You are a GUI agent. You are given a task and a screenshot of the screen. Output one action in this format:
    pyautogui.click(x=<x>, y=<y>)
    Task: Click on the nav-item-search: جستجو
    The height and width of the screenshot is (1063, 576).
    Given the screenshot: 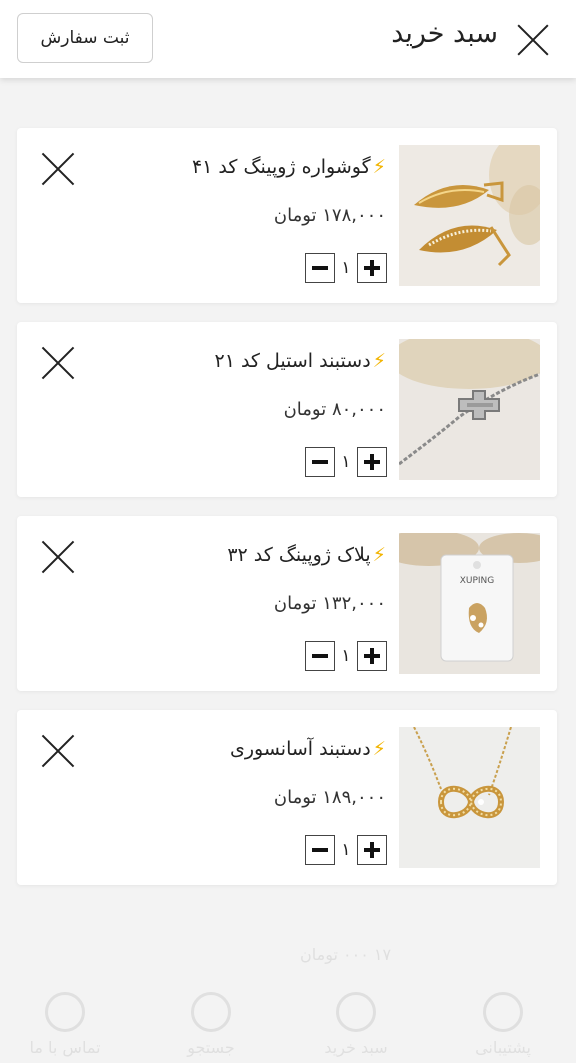 What is the action you would take?
    pyautogui.click(x=211, y=1024)
    